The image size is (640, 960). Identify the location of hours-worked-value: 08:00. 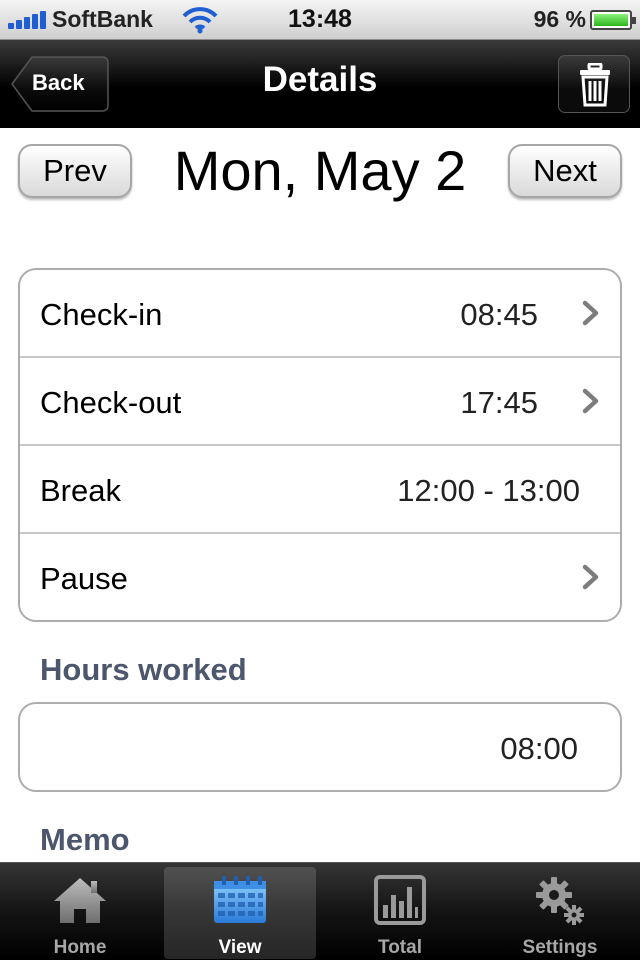
(539, 748).